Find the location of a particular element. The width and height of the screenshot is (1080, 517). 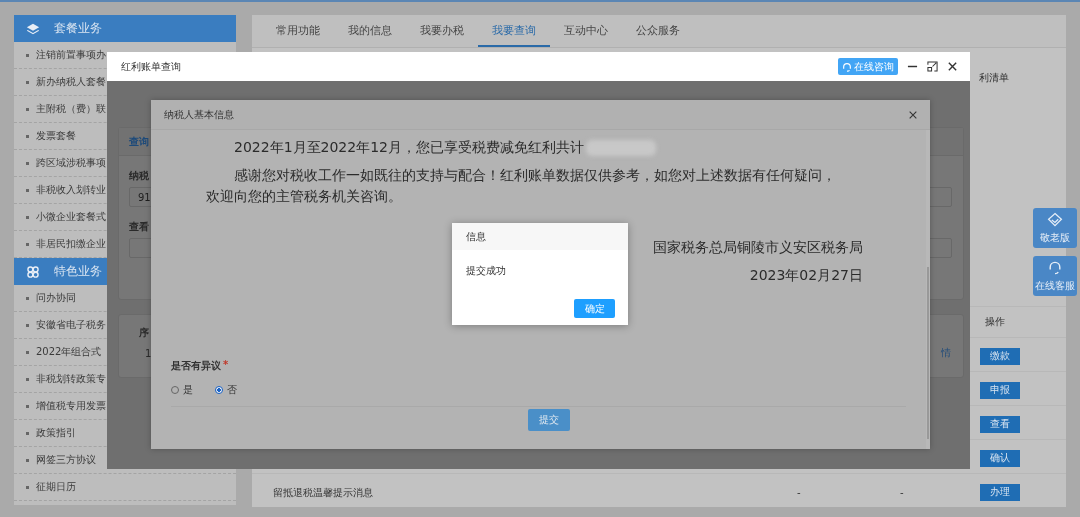

action-button: 确认 is located at coordinates (1000, 458).